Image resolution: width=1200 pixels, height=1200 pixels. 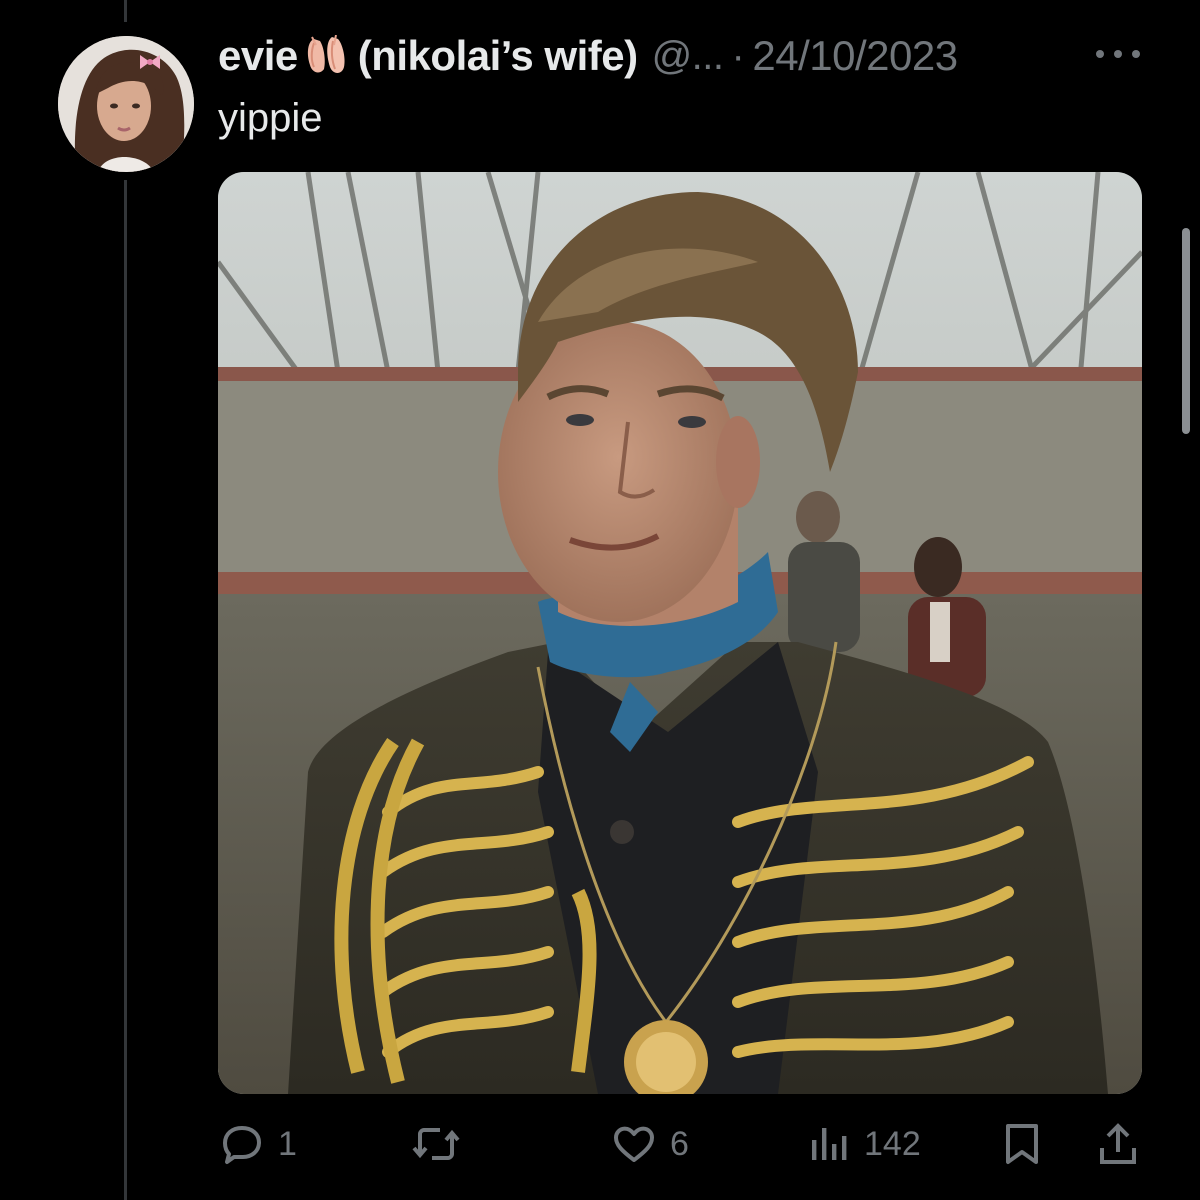 What do you see at coordinates (258, 56) in the screenshot?
I see `author-name: evie` at bounding box center [258, 56].